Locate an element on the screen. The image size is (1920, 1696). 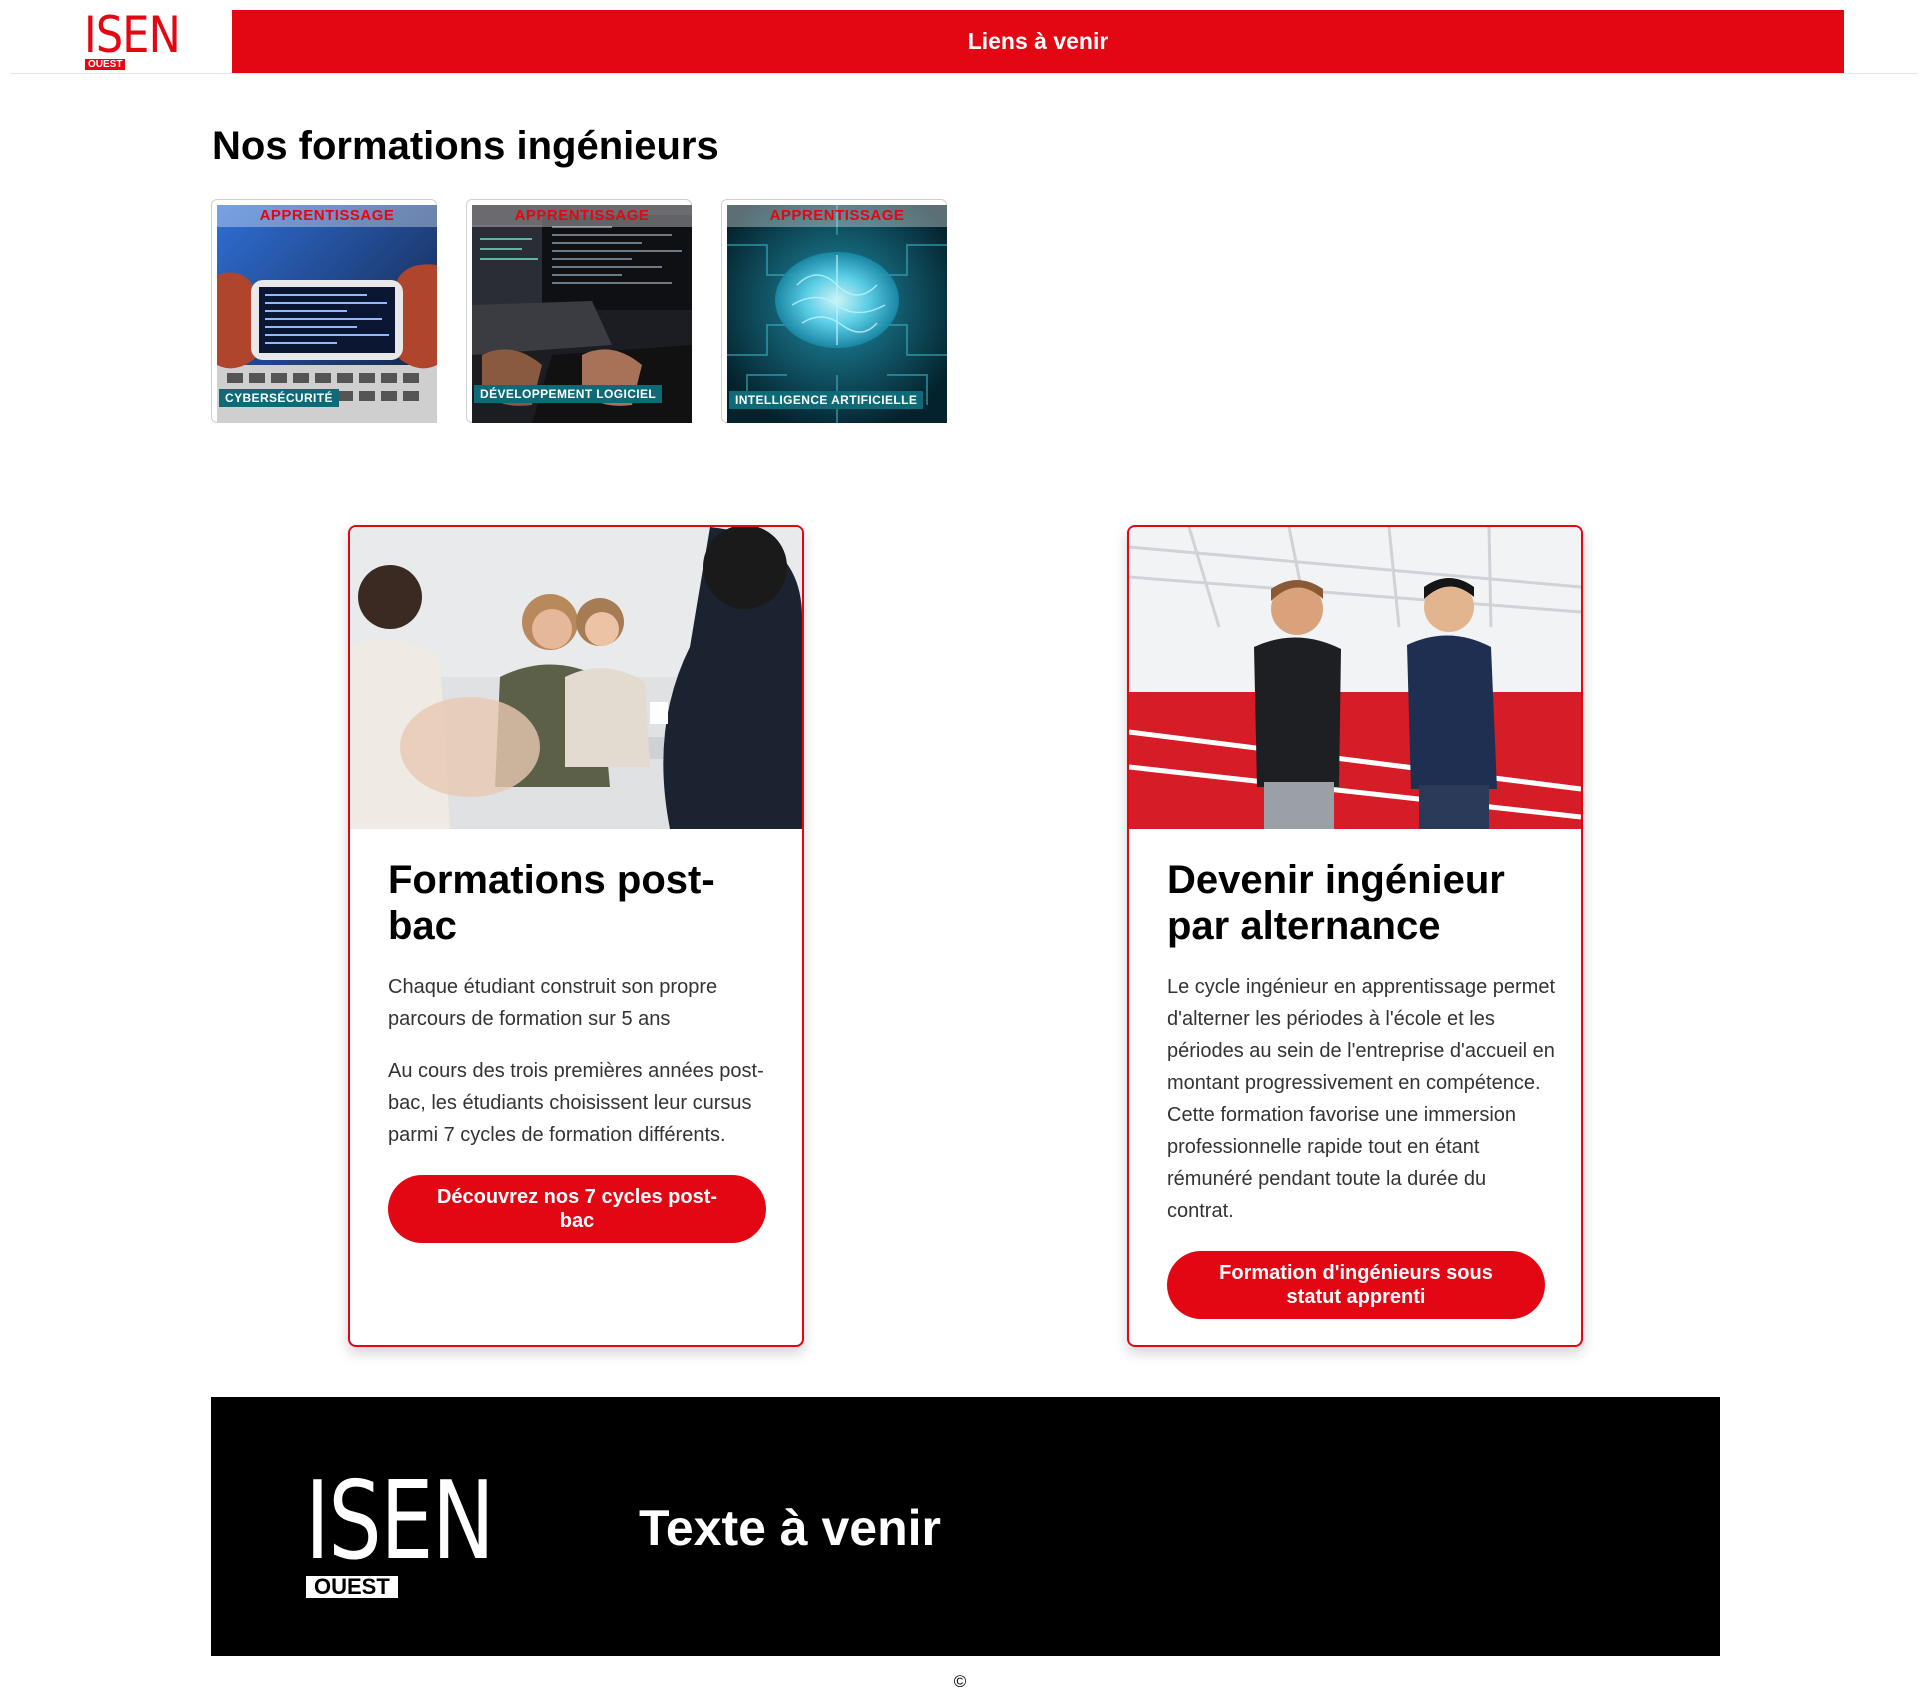
tile-image-developpement: APPRENTISSAGE DÉVELOPPEMENT LOGICIEL is located at coordinates (582, 314).